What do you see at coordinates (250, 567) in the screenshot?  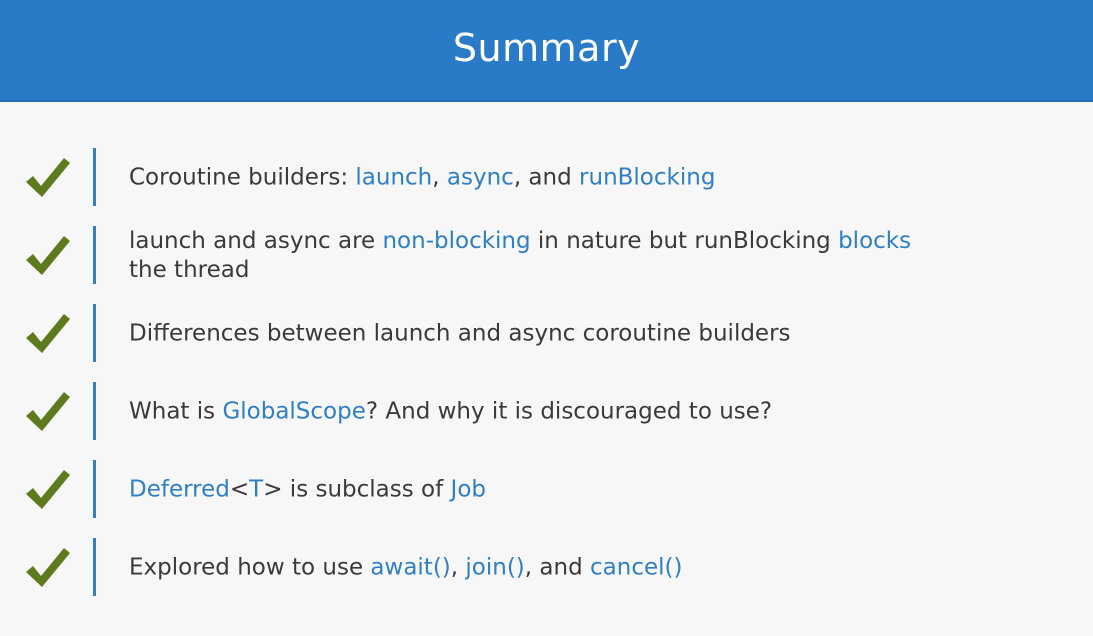 I see `text-segment: Explored how to use` at bounding box center [250, 567].